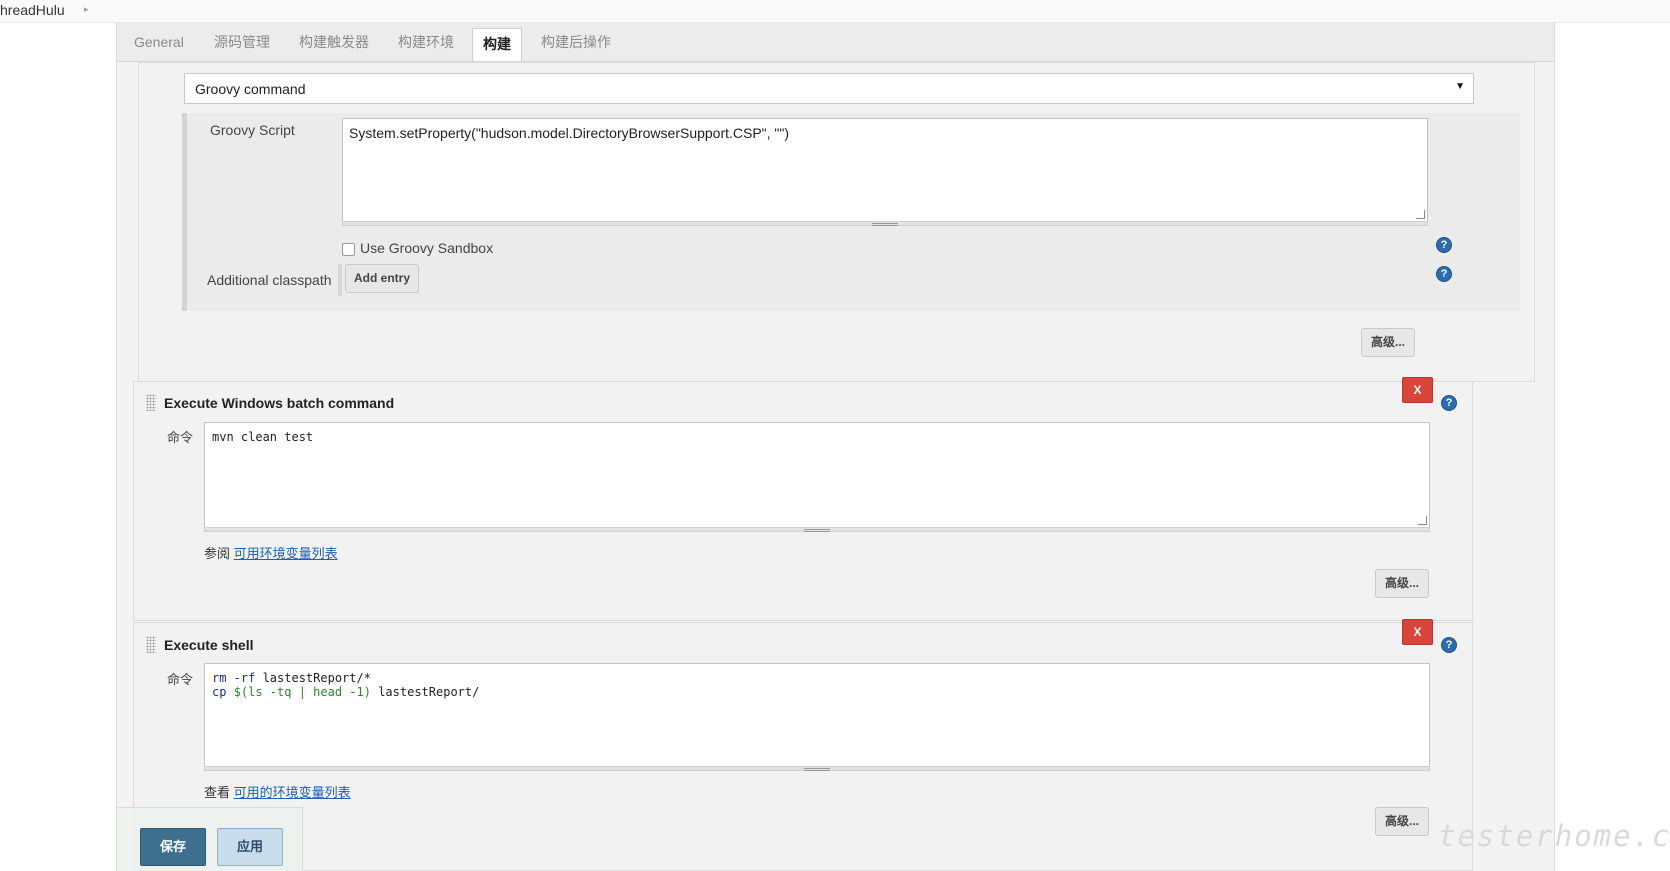  Describe the element at coordinates (346, 692) in the screenshot. I see `shell-command-line: cp $(ls -tq | head -1) lastestReport/` at that location.